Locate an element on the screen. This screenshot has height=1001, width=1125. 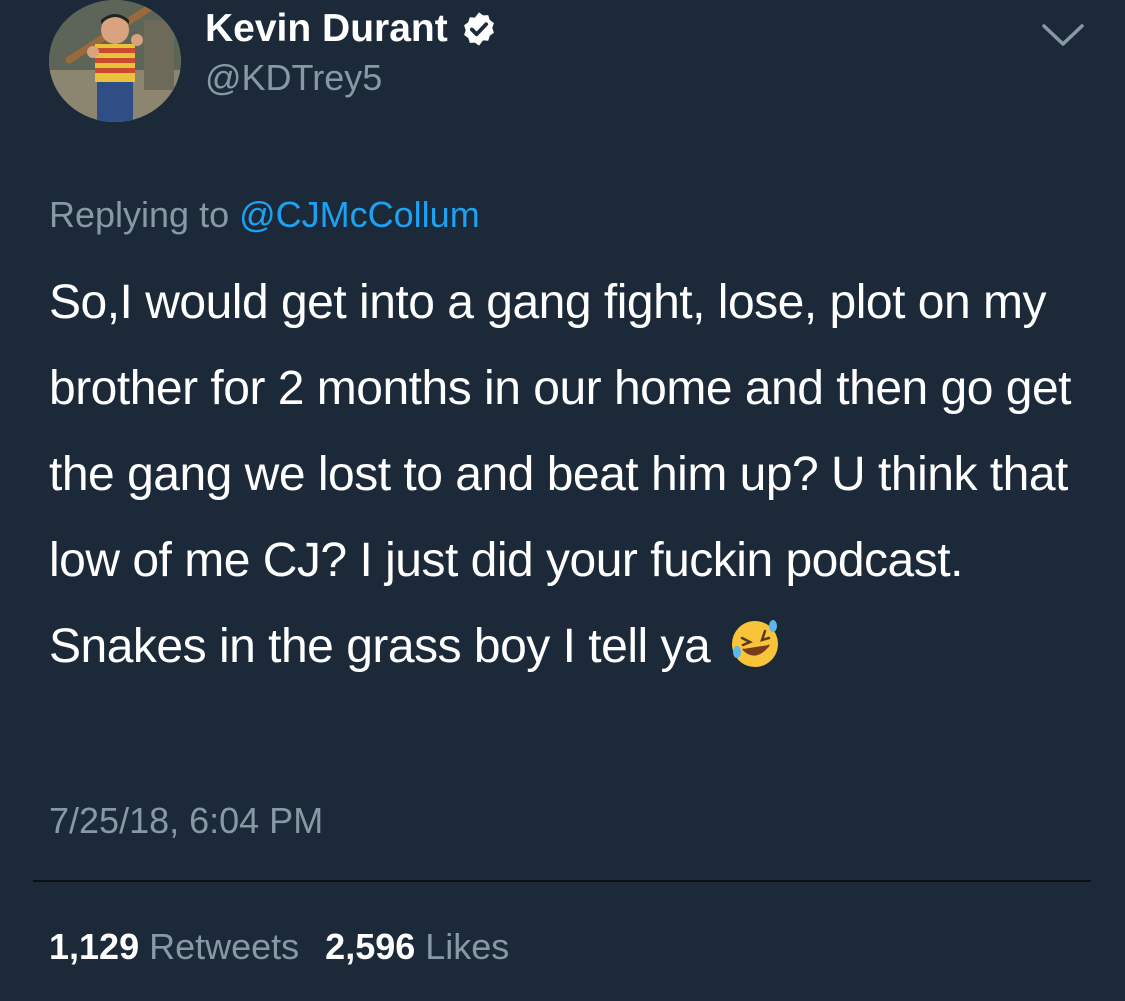
retweets-stat: 1,129 Retweets is located at coordinates (174, 947).